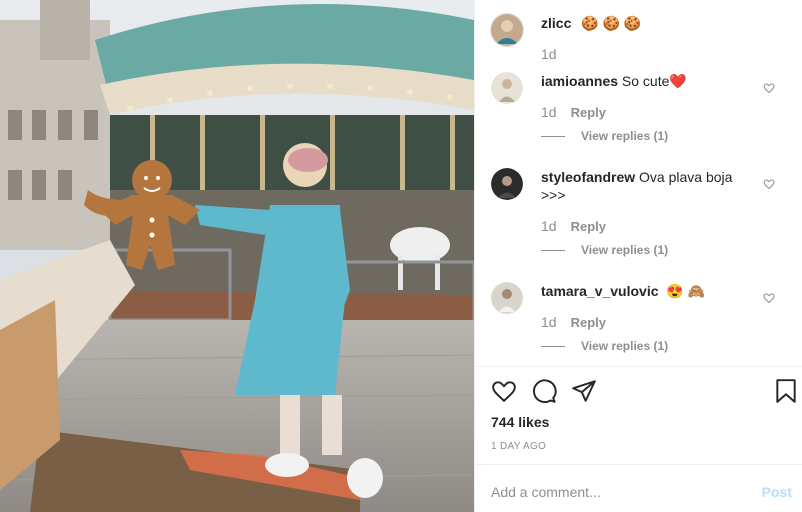  Describe the element at coordinates (544, 391) in the screenshot. I see `comment-icon` at that location.